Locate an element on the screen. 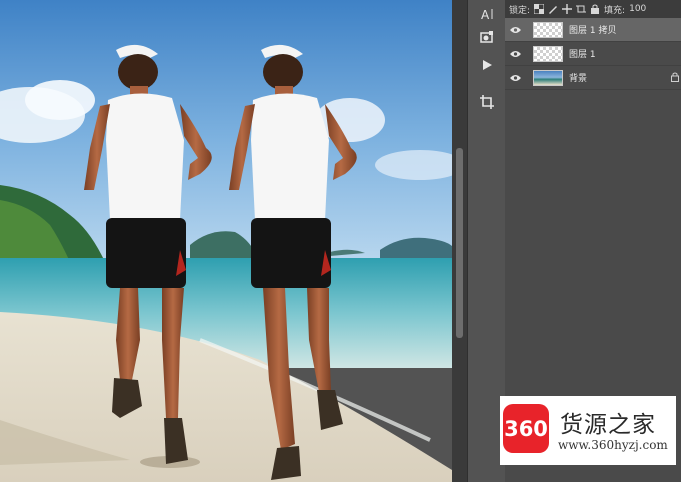  layer-row: 图层 1 拷贝 is located at coordinates (593, 30).